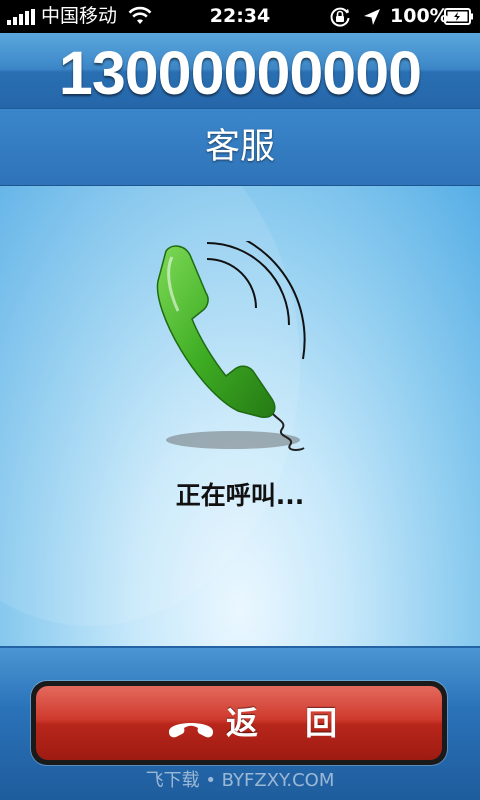 This screenshot has height=800, width=480. Describe the element at coordinates (372, 17) in the screenshot. I see `location-icon` at that location.